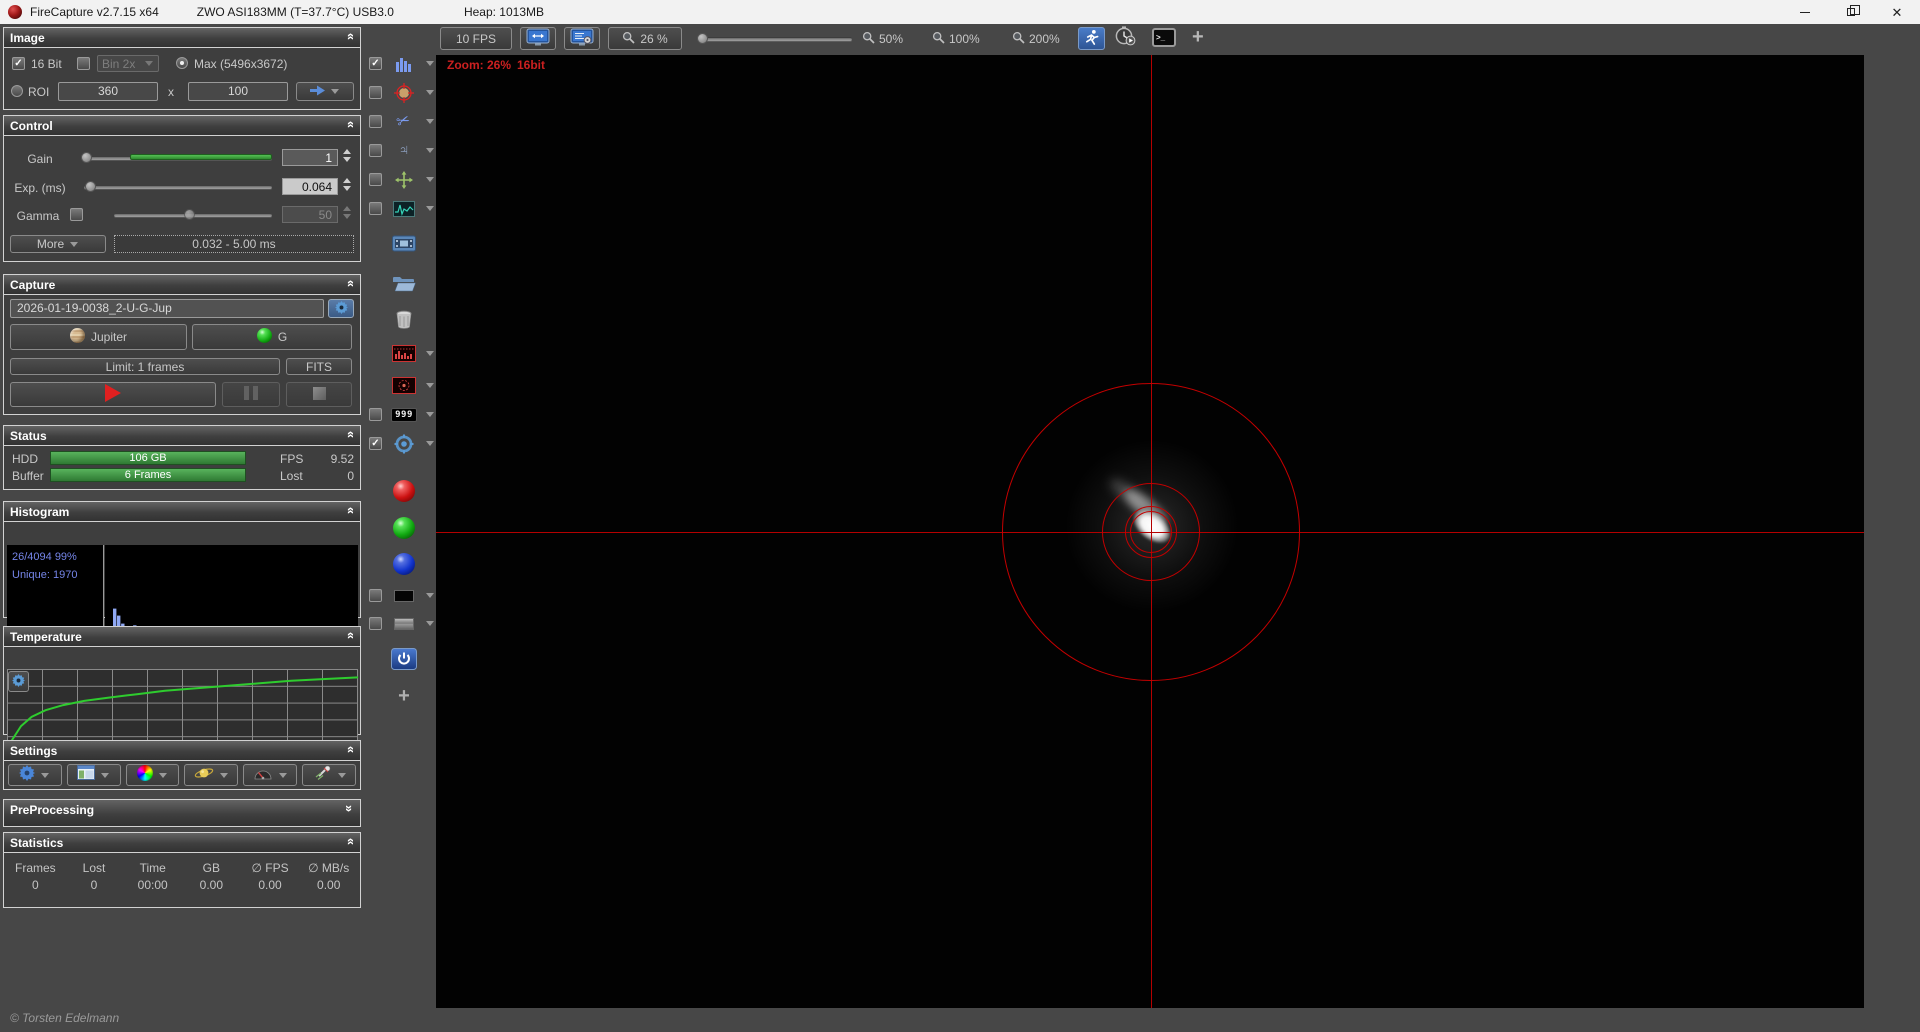 The height and width of the screenshot is (1032, 1920). What do you see at coordinates (152, 775) in the screenshot?
I see `color-button` at bounding box center [152, 775].